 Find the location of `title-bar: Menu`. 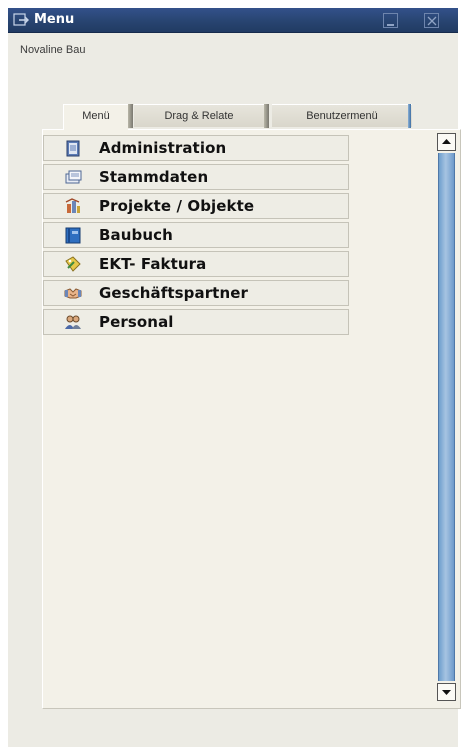

title-bar: Menu is located at coordinates (233, 20).